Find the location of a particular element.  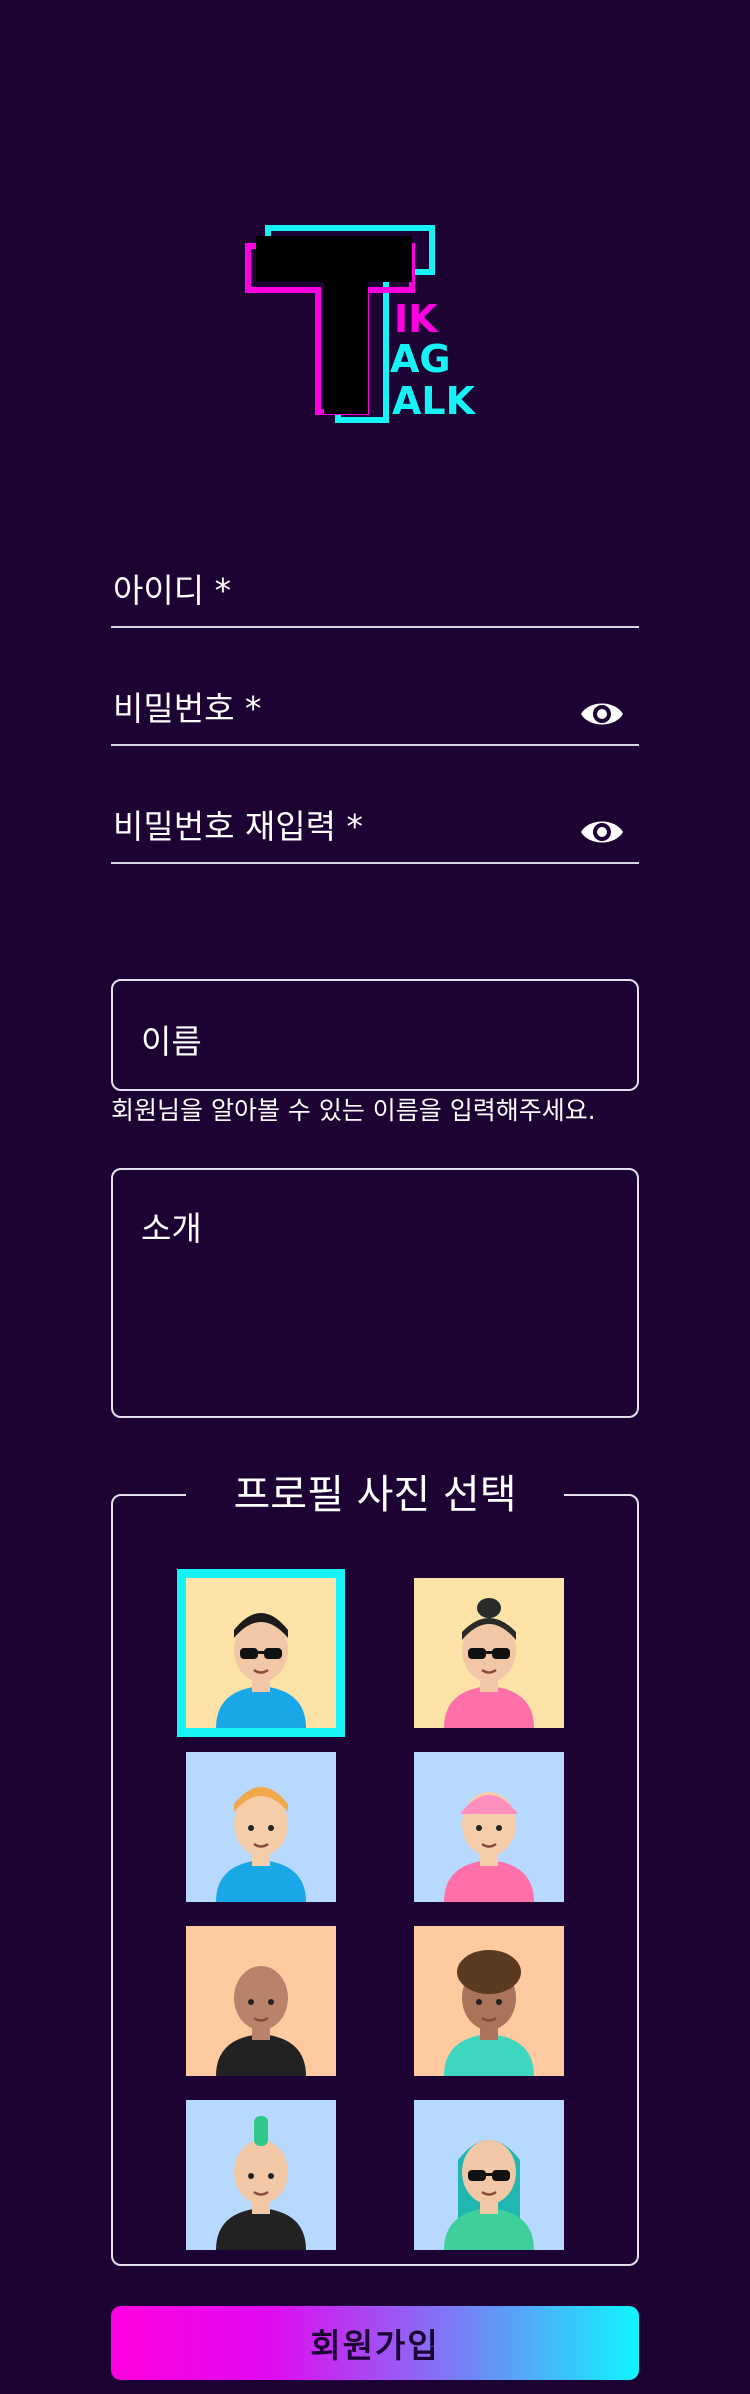

avatar-option-teal-hair-woman-sunglasses is located at coordinates (489, 2175).